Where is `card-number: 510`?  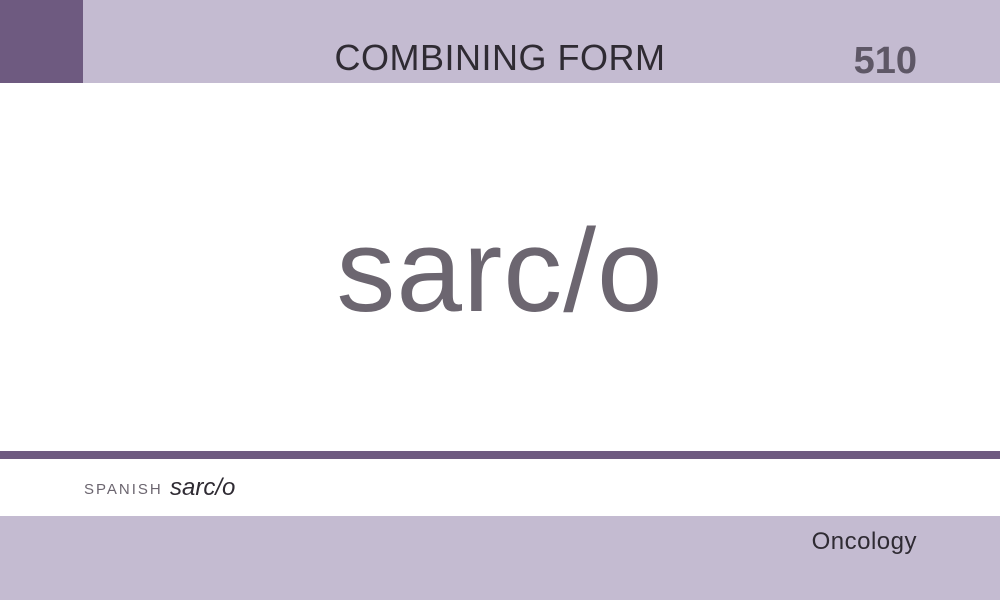 card-number: 510 is located at coordinates (885, 61).